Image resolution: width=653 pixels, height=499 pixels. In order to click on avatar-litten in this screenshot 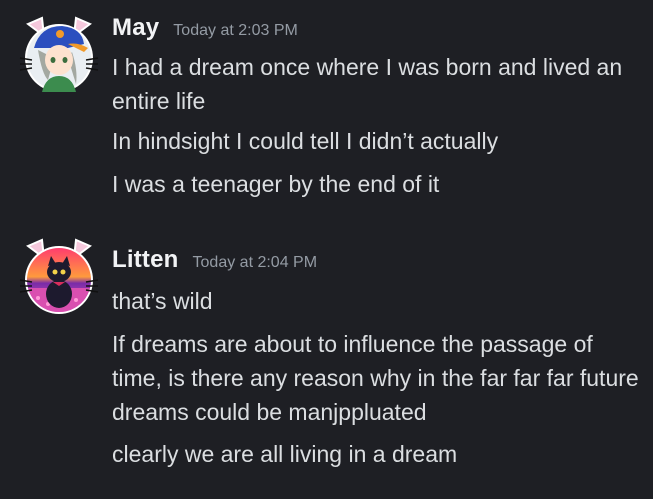, I will do `click(59, 277)`.